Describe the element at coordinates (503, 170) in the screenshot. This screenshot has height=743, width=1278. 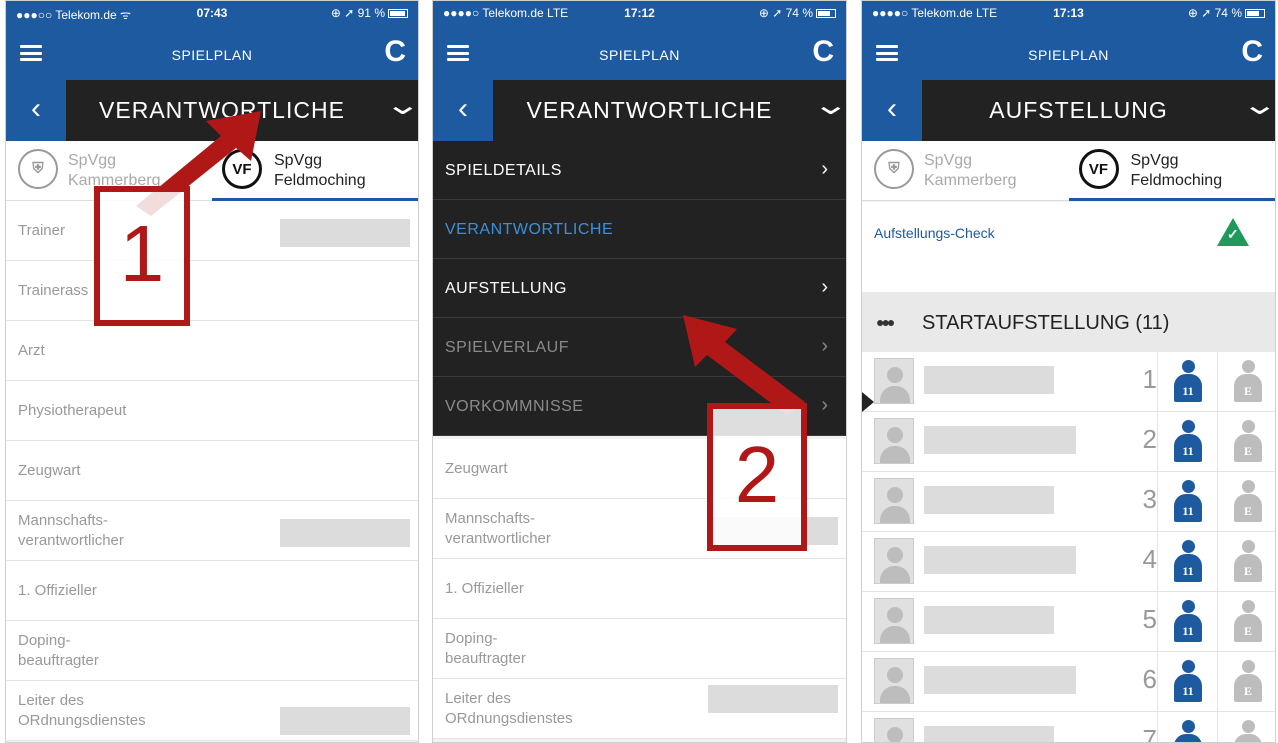
I see `menu-item-label: SPIELDETAILS` at that location.